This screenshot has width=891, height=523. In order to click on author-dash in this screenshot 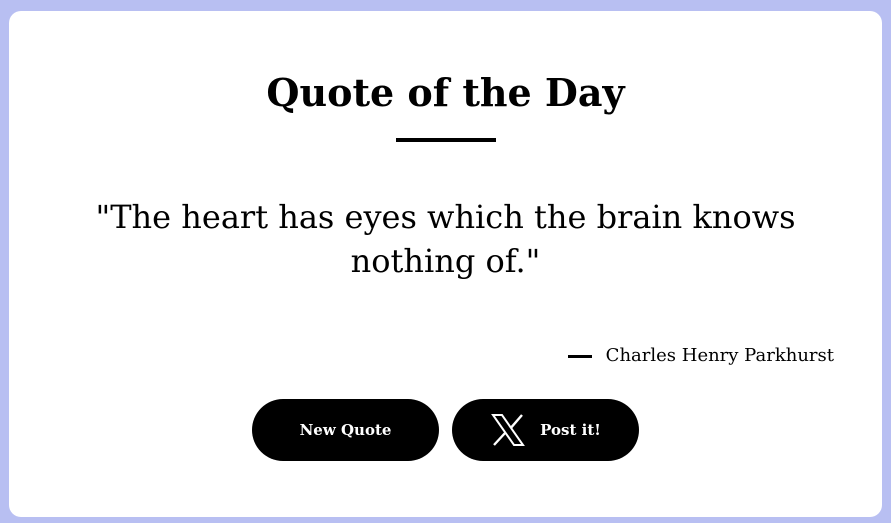, I will do `click(579, 356)`.